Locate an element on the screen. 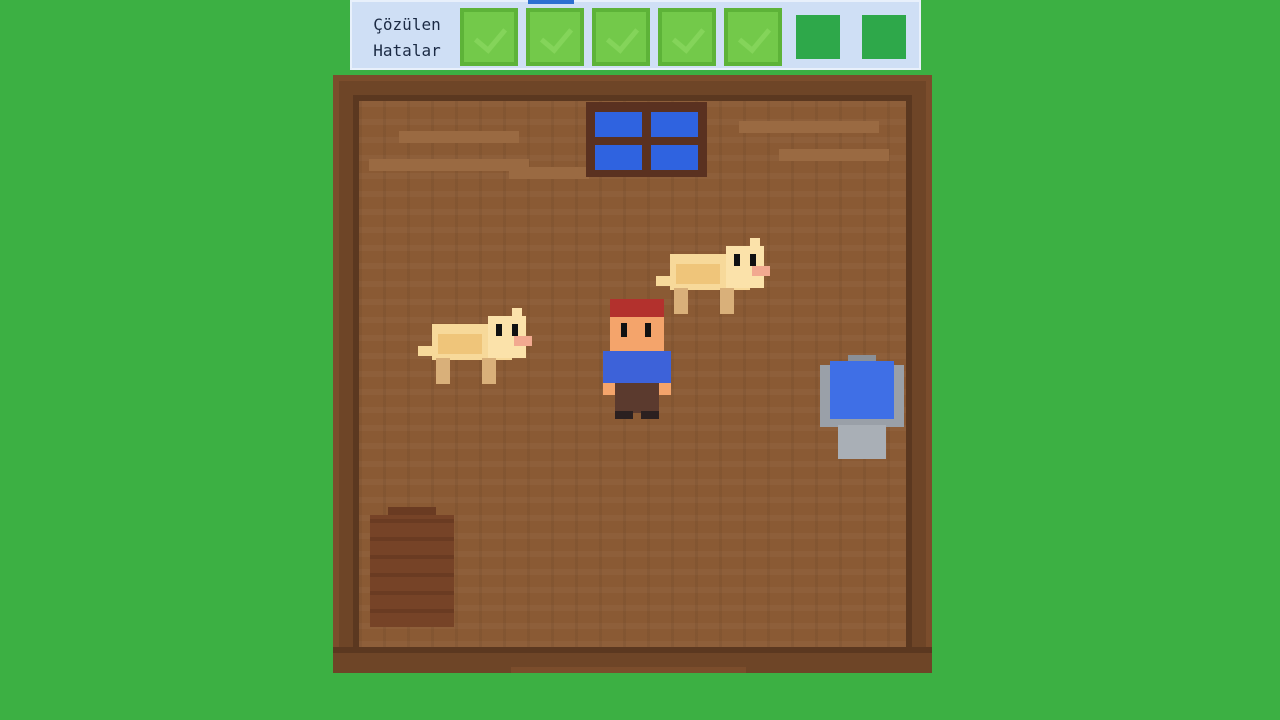 This screenshot has width=1280, height=720. bugs-fixed-label: Çözülen Hatalar is located at coordinates (407, 38).